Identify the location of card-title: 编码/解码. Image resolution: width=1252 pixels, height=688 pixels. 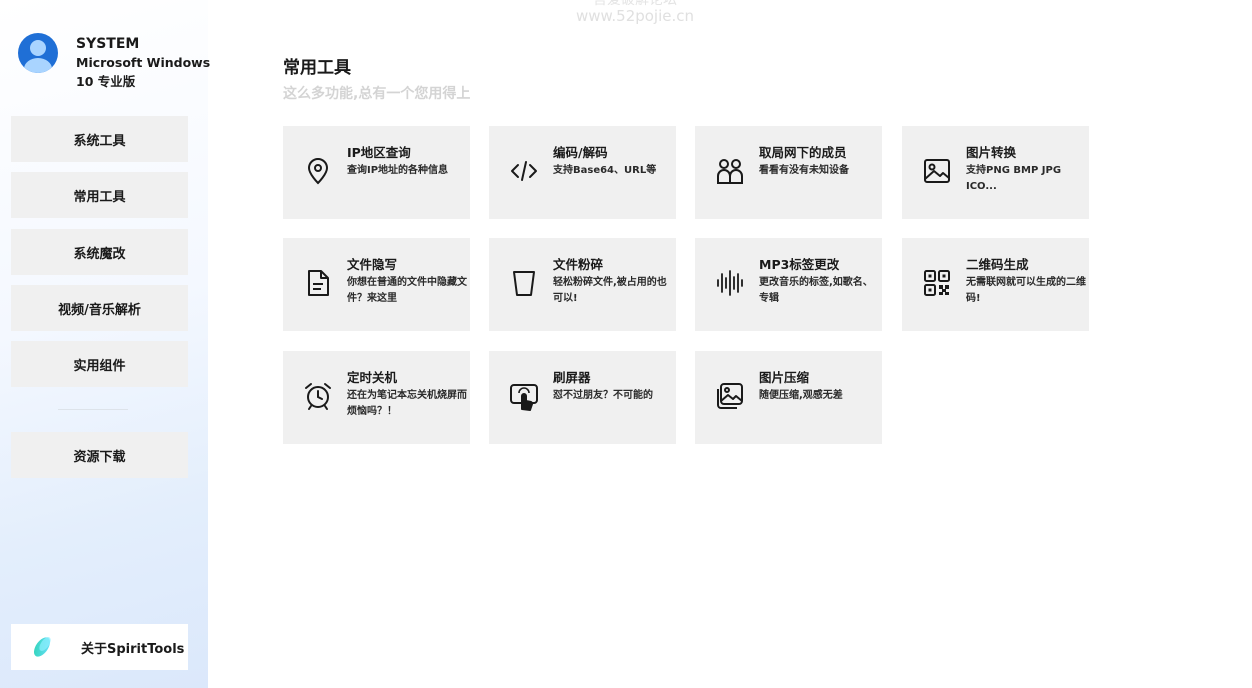
(580, 152).